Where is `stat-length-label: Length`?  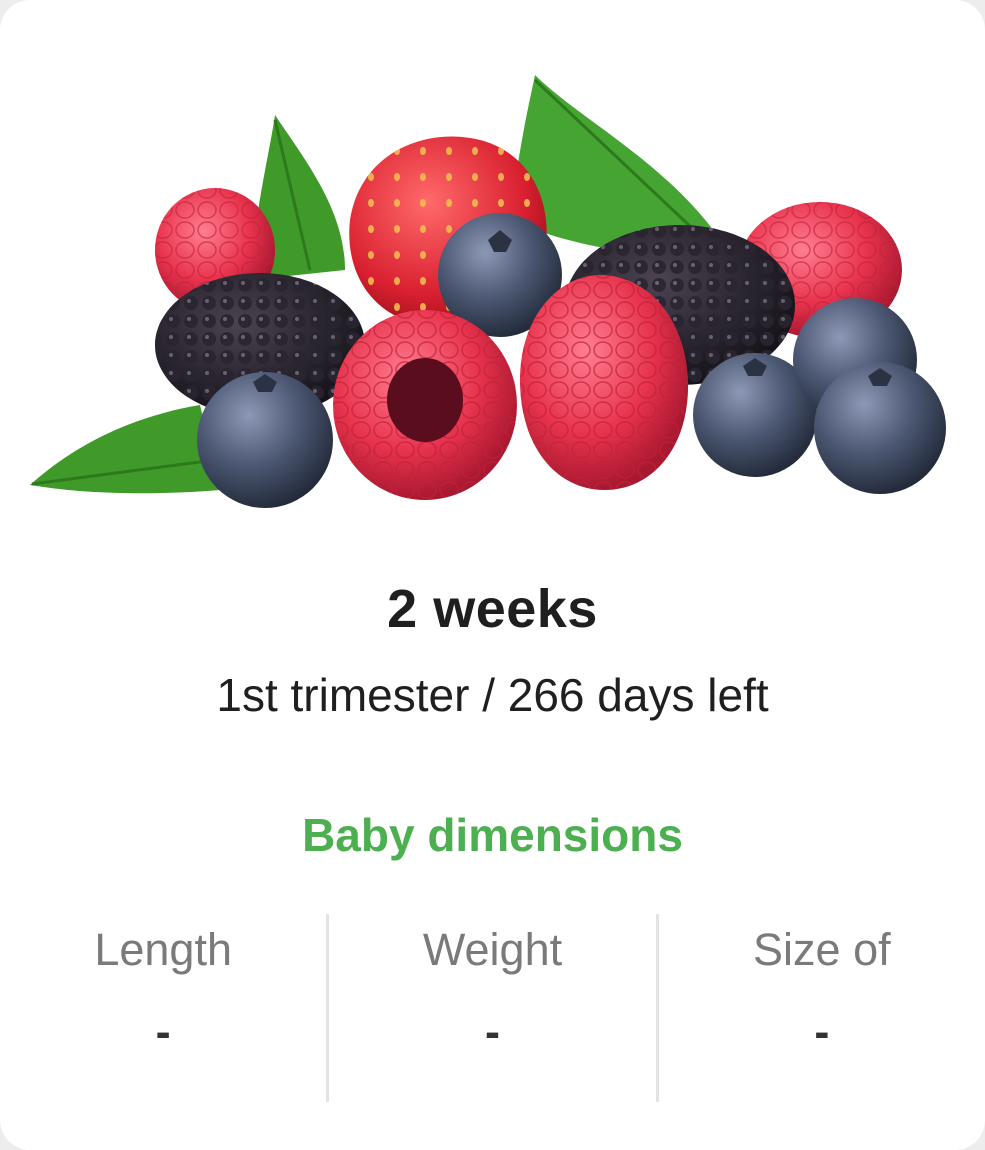
stat-length-label: Length is located at coordinates (163, 949).